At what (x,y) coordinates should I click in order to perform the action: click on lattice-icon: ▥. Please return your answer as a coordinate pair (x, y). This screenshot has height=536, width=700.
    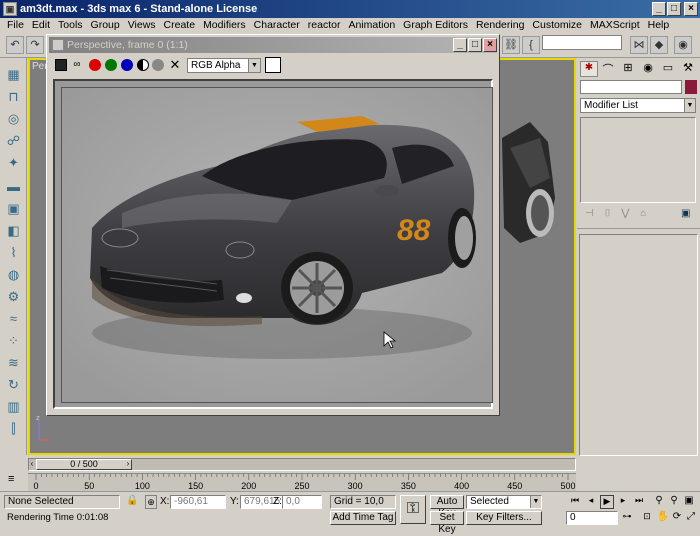
    Looking at the image, I should click on (13, 406).